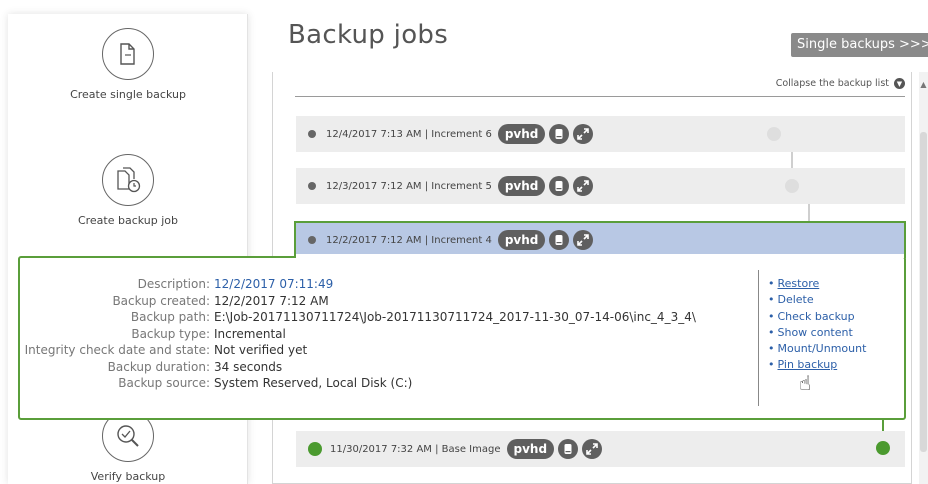 This screenshot has width=928, height=484. Describe the element at coordinates (158, 366) in the screenshot. I see `backup-duration-label: Backup duration:` at that location.